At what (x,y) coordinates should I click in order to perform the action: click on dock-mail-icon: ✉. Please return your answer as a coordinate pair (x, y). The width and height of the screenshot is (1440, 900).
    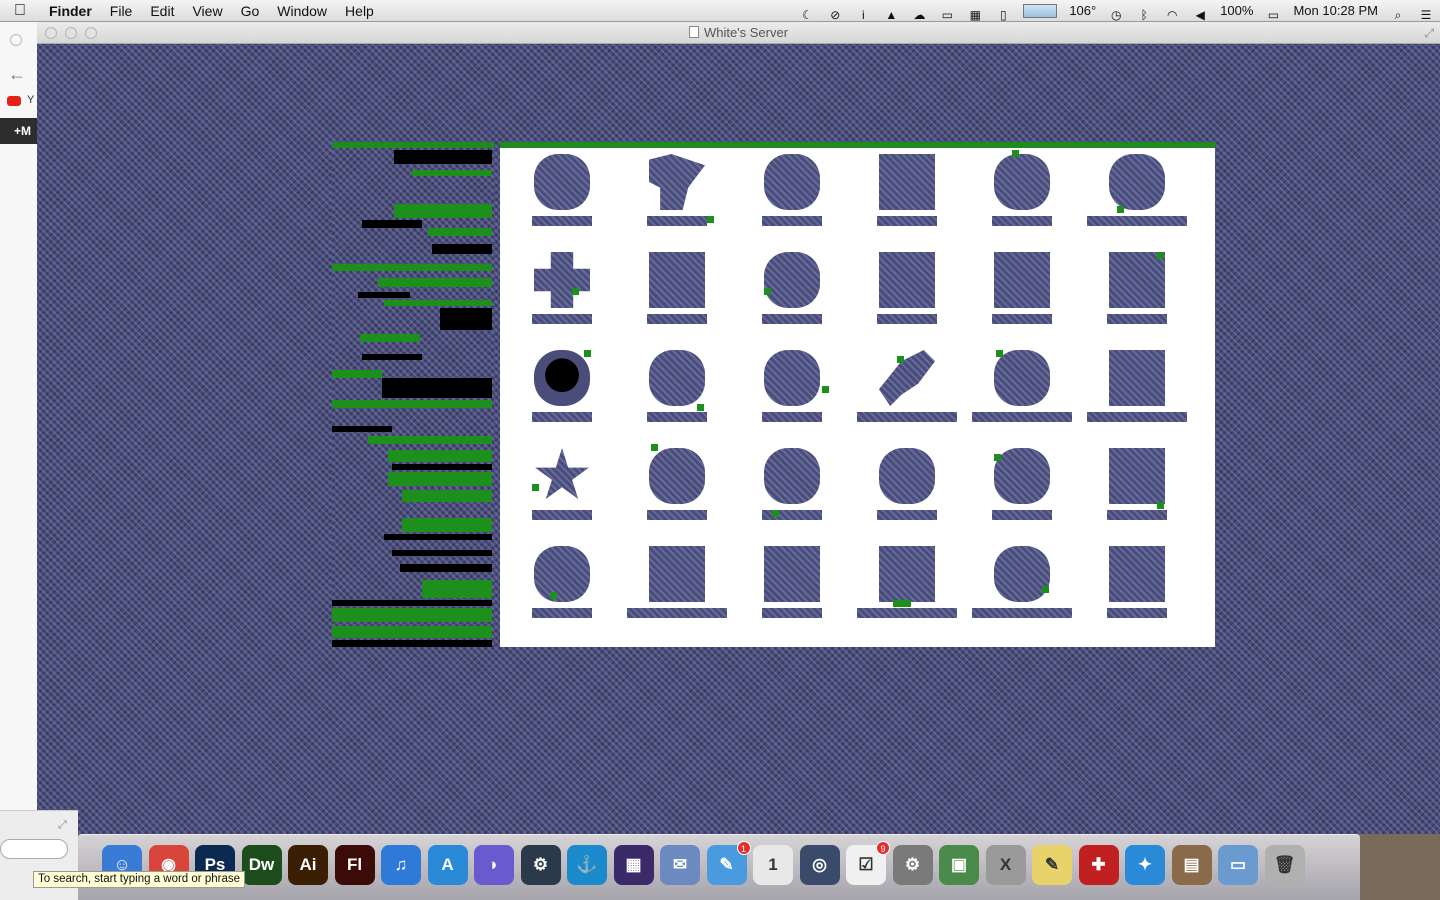
    Looking at the image, I should click on (680, 865).